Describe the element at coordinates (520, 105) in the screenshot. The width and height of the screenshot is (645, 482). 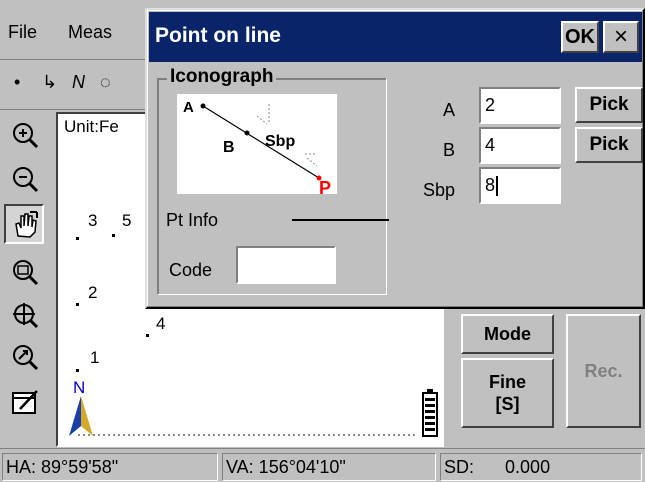
I see `field-a-input: 2` at that location.